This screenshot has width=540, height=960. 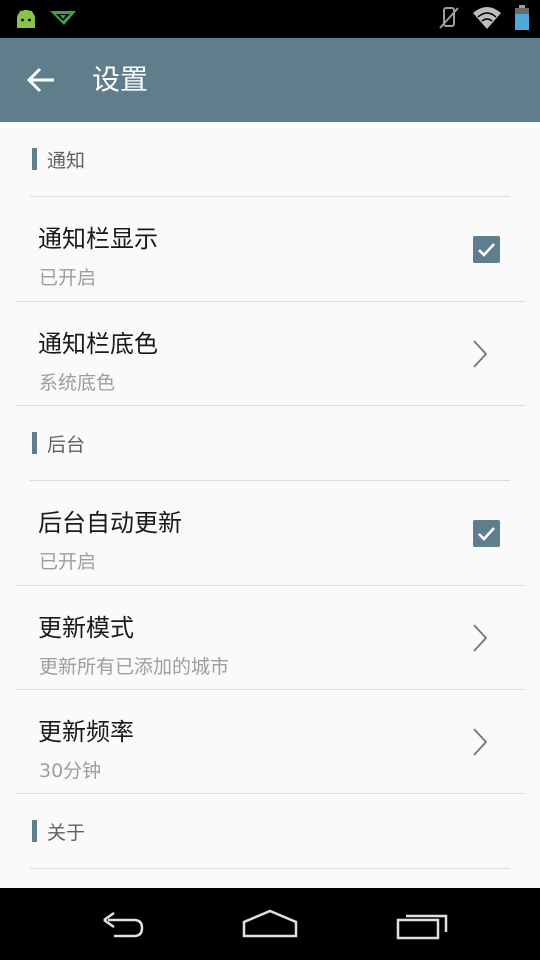 I want to click on section-divider, so click(x=270, y=868).